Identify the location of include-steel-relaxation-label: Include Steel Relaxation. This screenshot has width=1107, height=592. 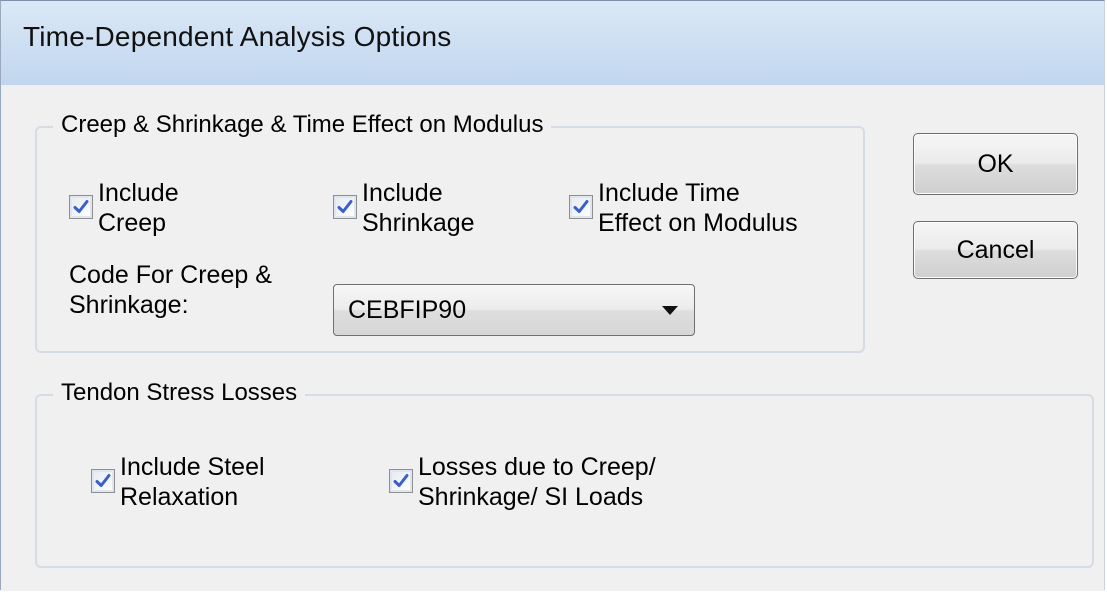
(192, 482).